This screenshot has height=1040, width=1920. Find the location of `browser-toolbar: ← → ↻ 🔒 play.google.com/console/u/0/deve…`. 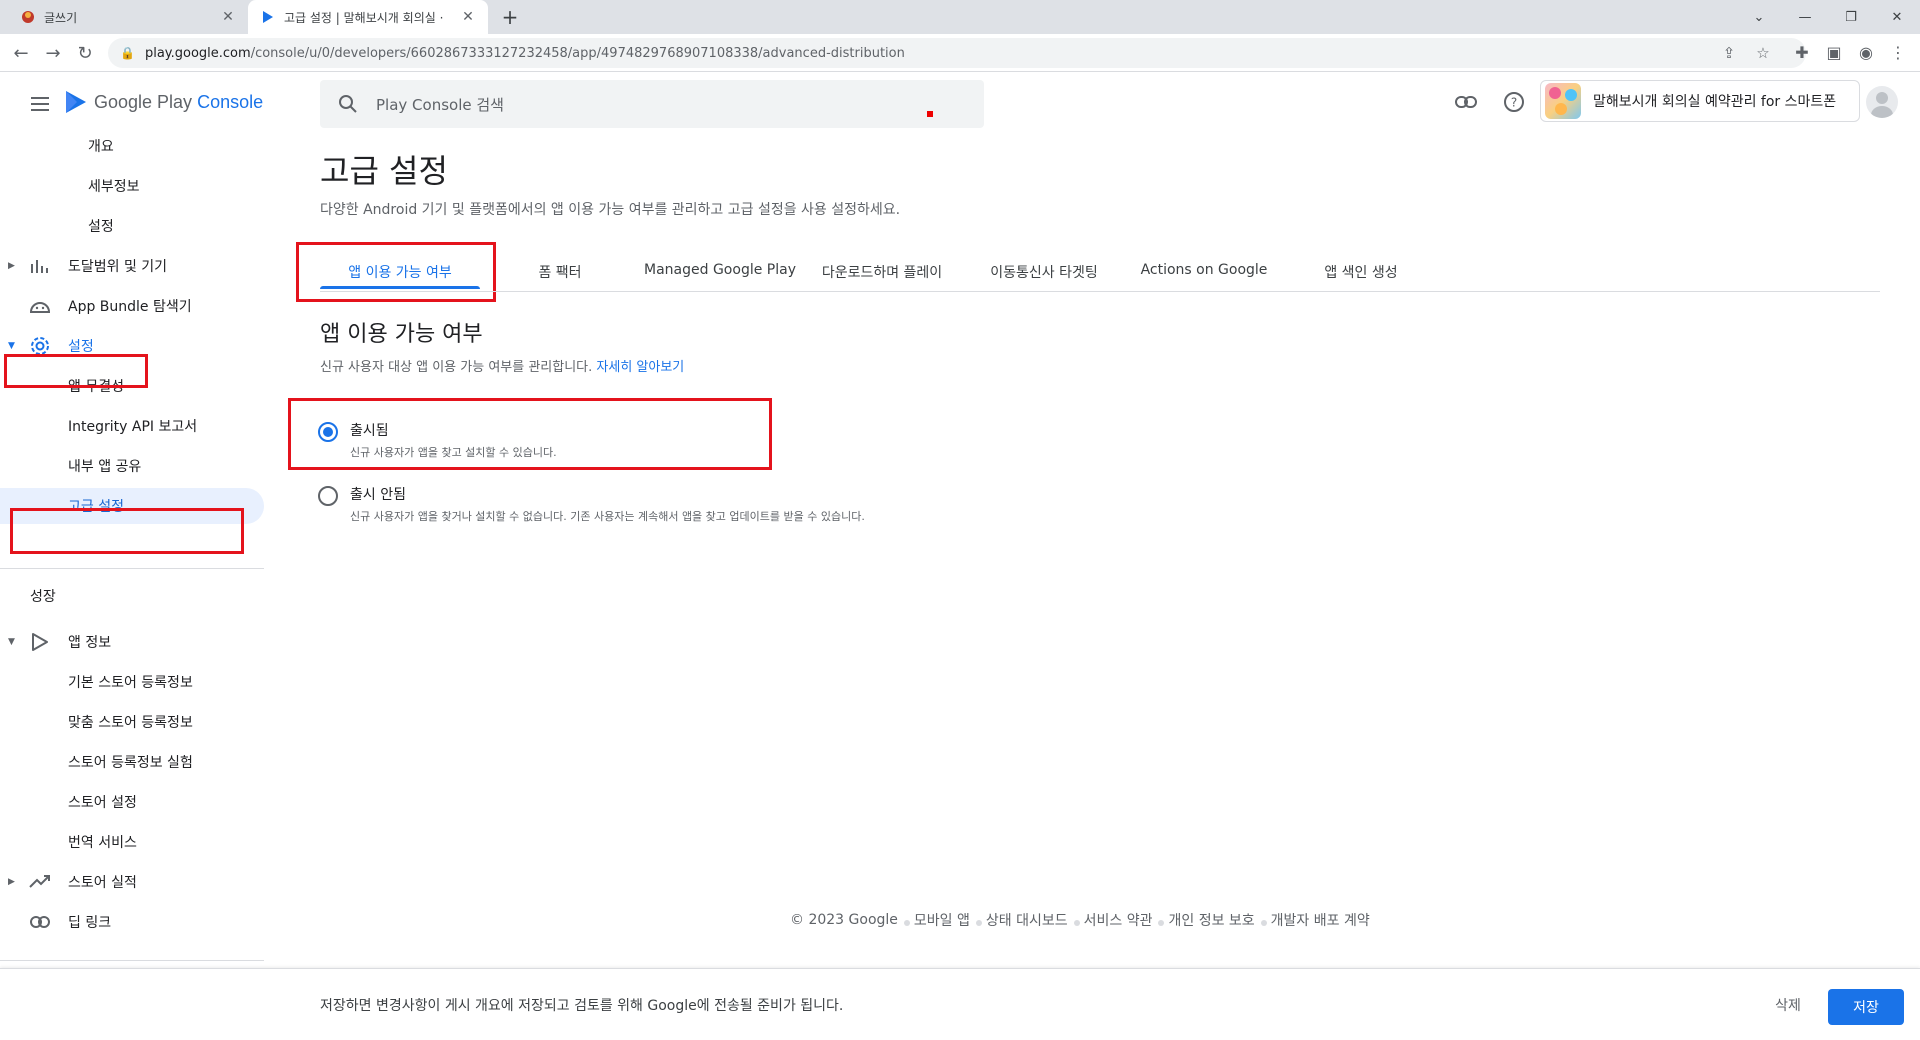

browser-toolbar: ← → ↻ 🔒 play.google.com/console/u/0/deve… is located at coordinates (960, 53).